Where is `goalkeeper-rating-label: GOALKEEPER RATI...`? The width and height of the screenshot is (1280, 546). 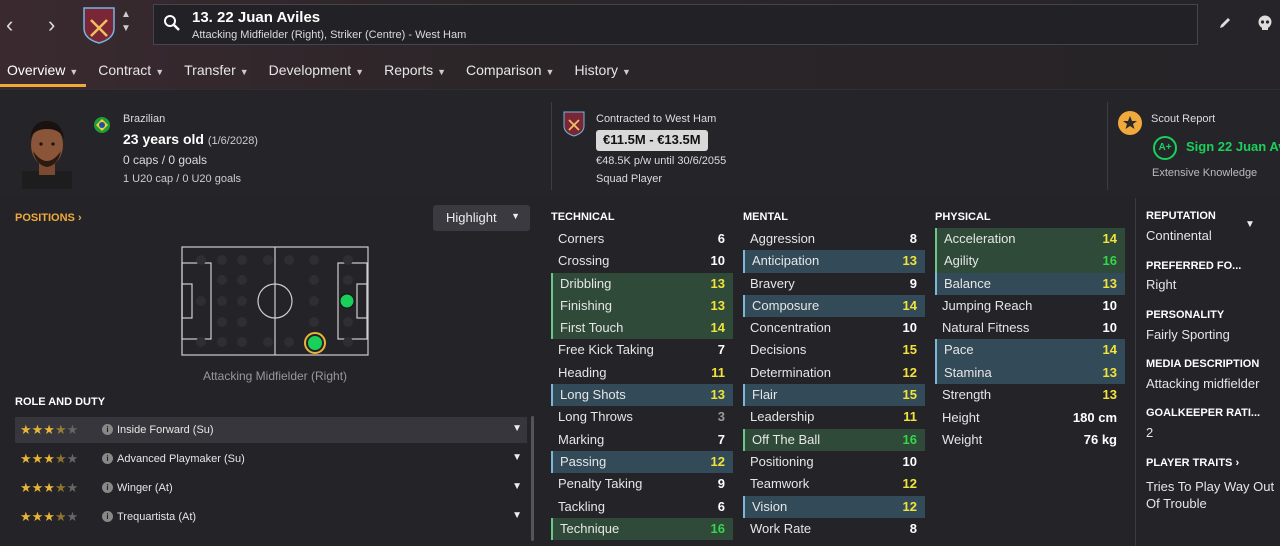
goalkeeper-rating-label: GOALKEEPER RATI... is located at coordinates (1203, 413).